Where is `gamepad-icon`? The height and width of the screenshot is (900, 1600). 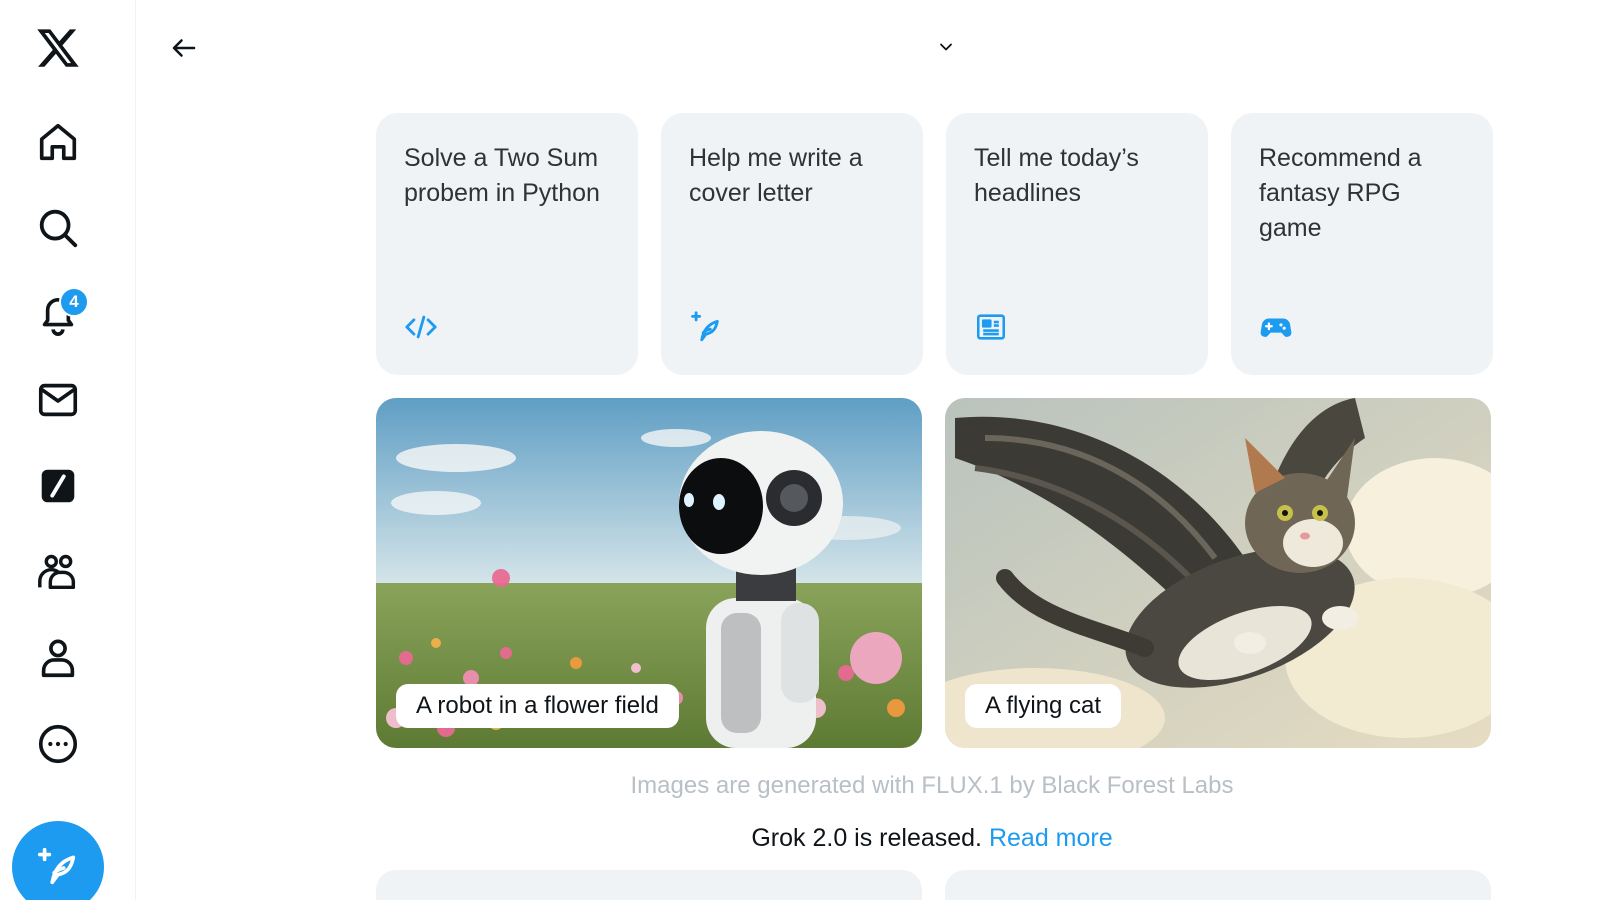 gamepad-icon is located at coordinates (1276, 327).